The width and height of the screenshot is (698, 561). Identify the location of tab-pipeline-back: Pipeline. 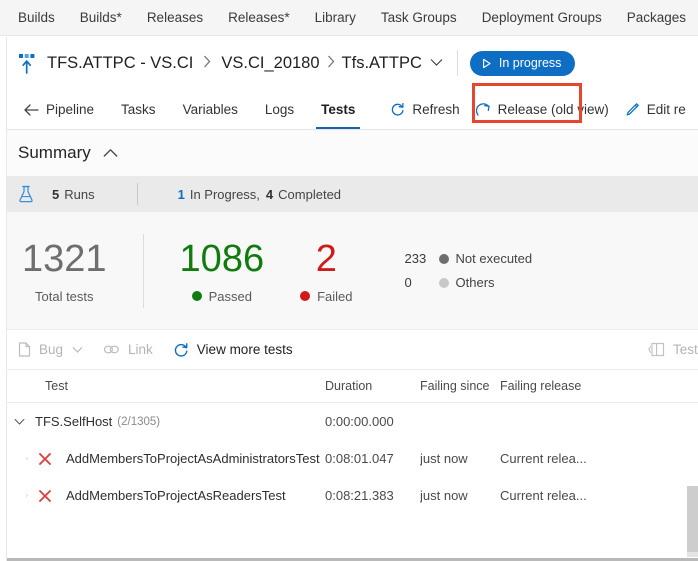
(59, 109).